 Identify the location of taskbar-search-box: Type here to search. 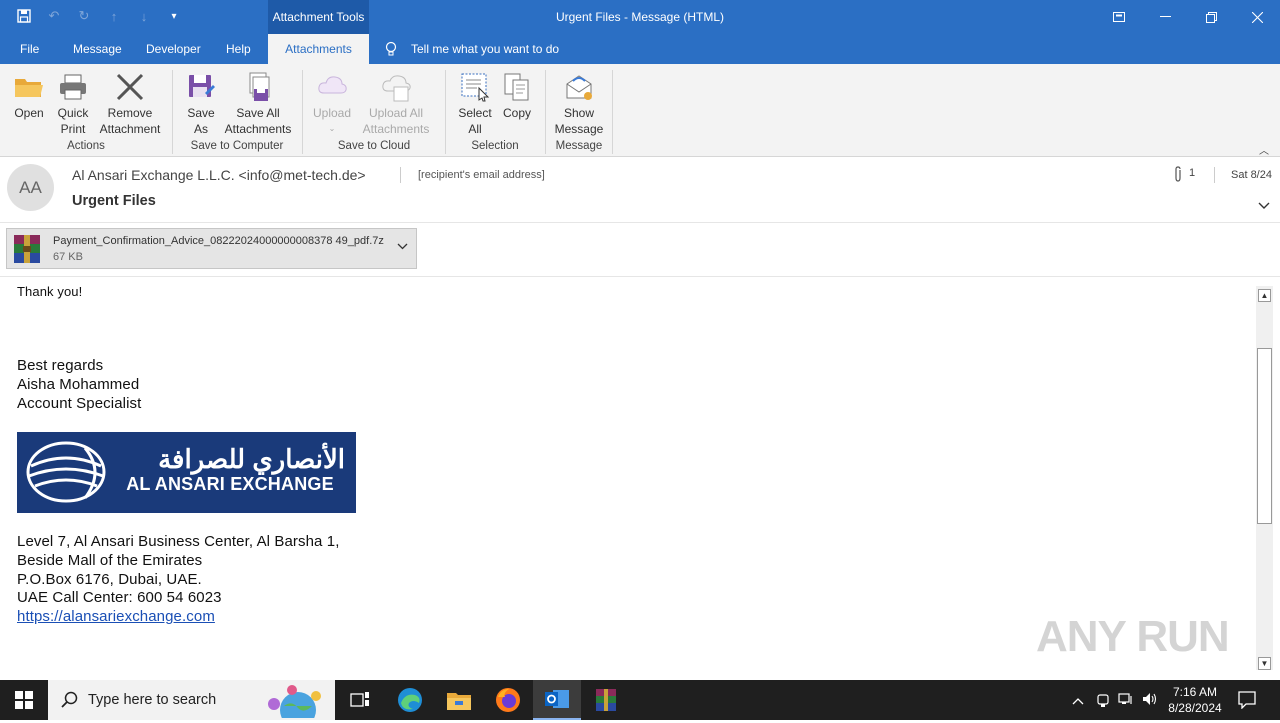
(191, 701).